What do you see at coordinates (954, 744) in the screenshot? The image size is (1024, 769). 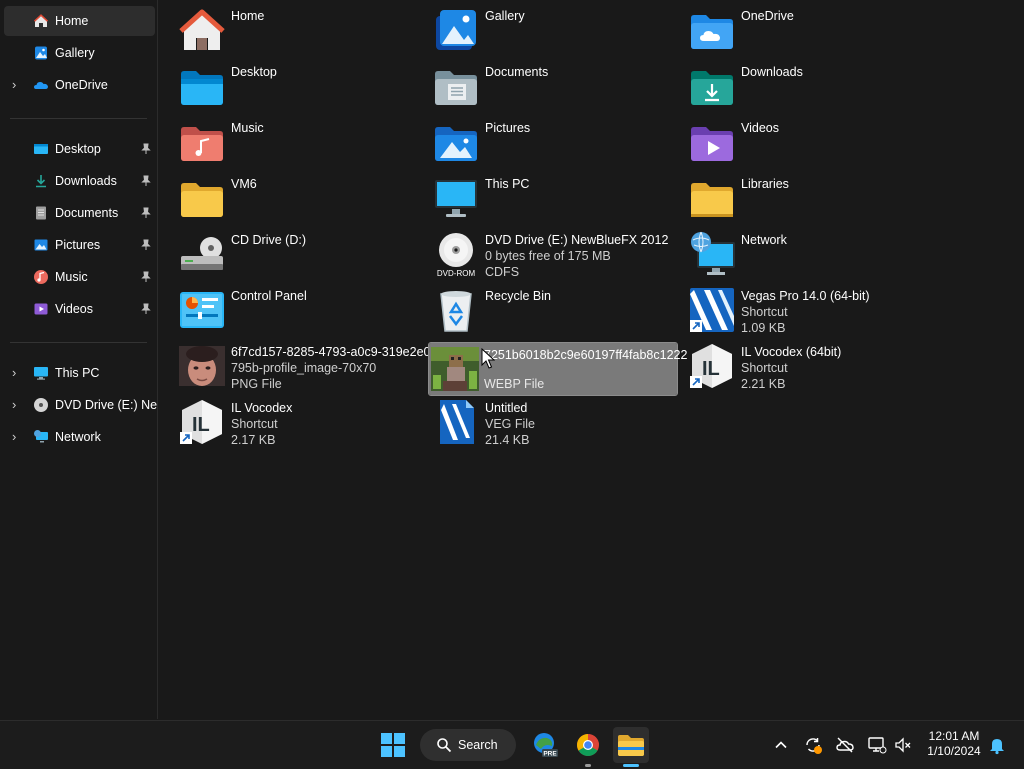 I see `taskbar-clock: 12:01 AM 1/10/2024` at bounding box center [954, 744].